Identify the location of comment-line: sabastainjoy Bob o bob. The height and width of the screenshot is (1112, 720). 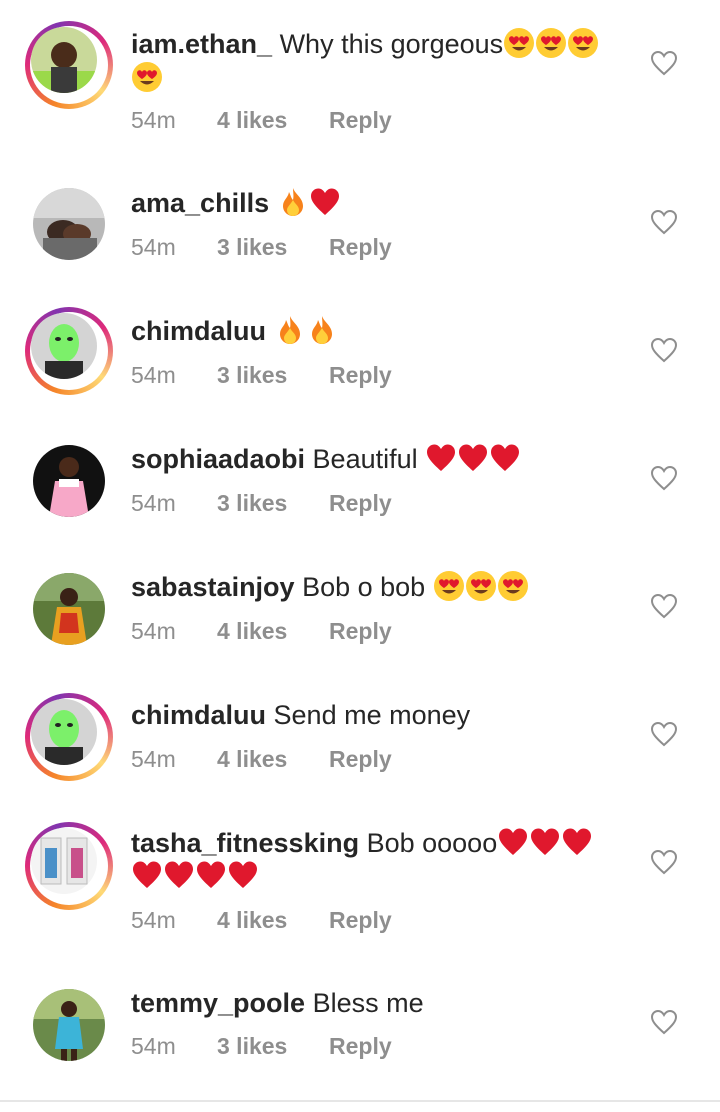
(381, 587).